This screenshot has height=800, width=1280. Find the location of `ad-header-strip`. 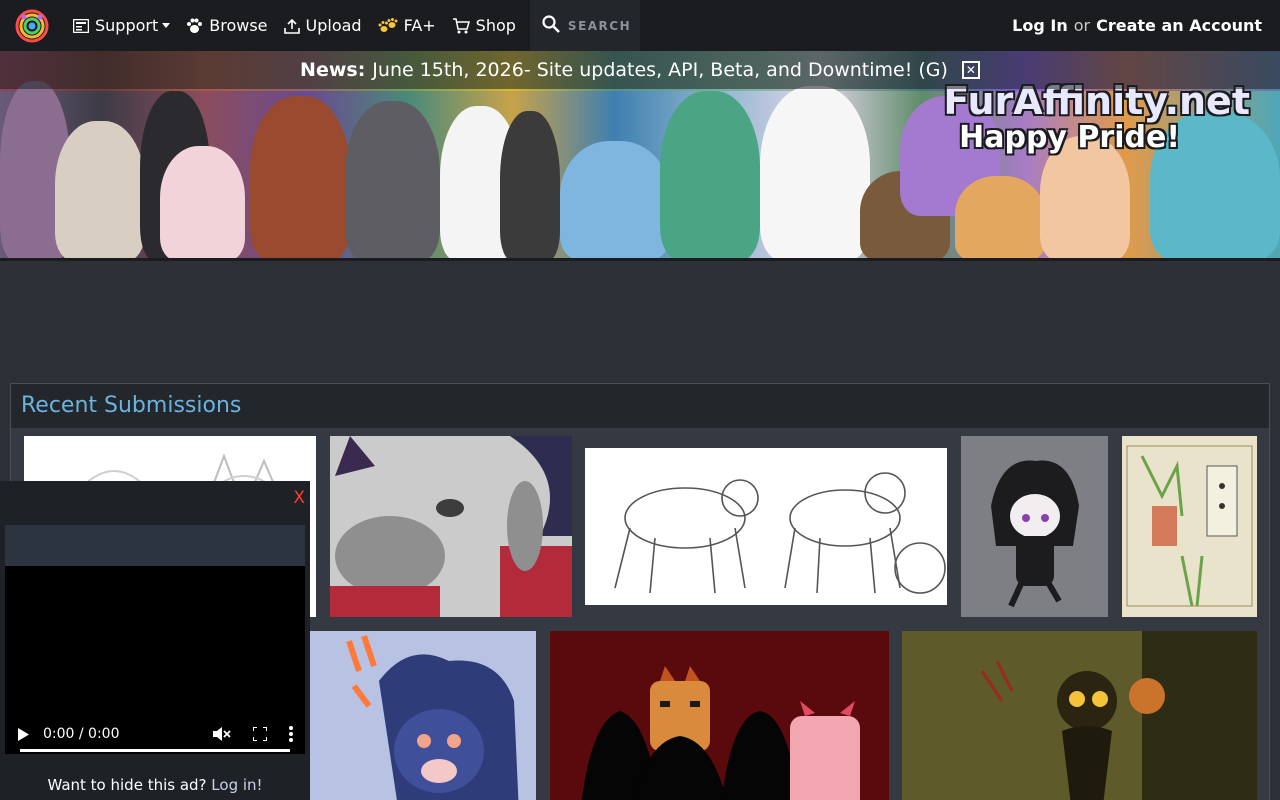

ad-header-strip is located at coordinates (155, 545).